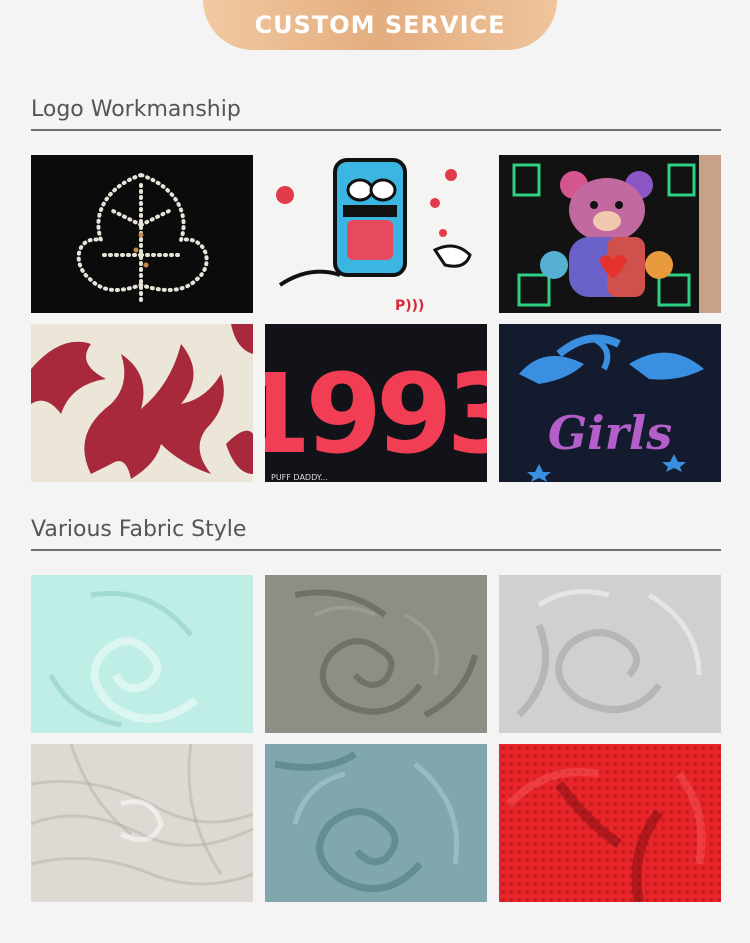 Image resolution: width=750 pixels, height=943 pixels. Describe the element at coordinates (376, 234) in the screenshot. I see `logo-image-cartoon-print: P)))` at that location.